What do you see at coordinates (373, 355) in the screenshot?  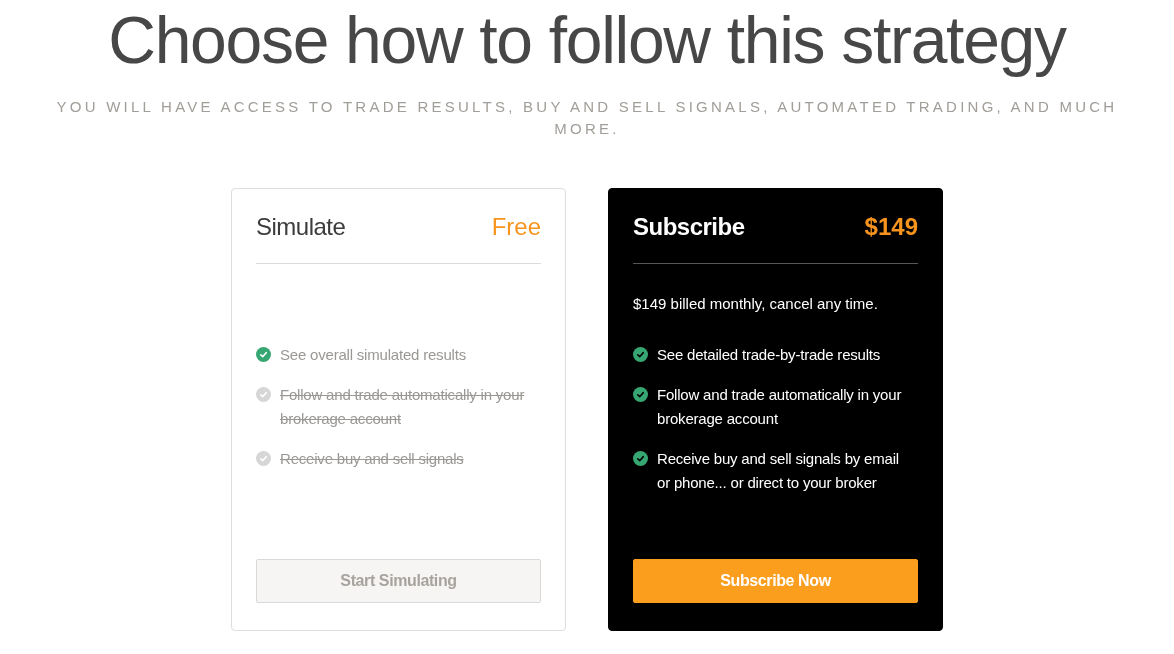 I see `feature-text: See overall simulated results` at bounding box center [373, 355].